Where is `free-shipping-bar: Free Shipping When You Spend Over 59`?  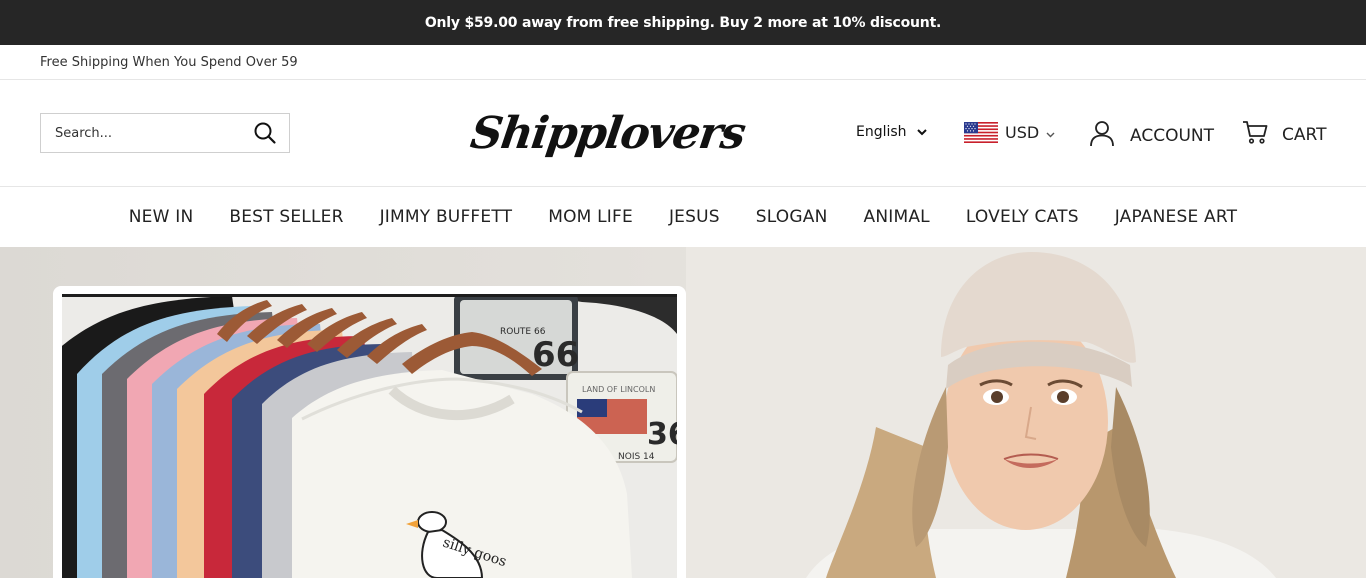 free-shipping-bar: Free Shipping When You Spend Over 59 is located at coordinates (683, 62).